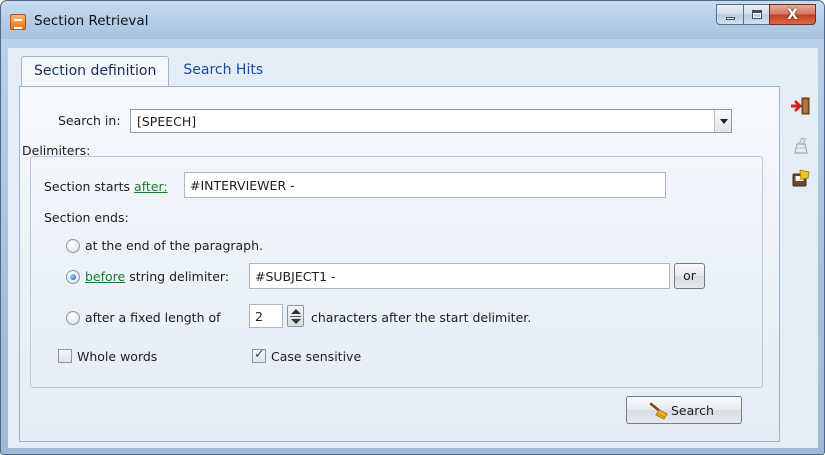 This screenshot has width=825, height=455. What do you see at coordinates (105, 276) in the screenshot?
I see `before-link: before` at bounding box center [105, 276].